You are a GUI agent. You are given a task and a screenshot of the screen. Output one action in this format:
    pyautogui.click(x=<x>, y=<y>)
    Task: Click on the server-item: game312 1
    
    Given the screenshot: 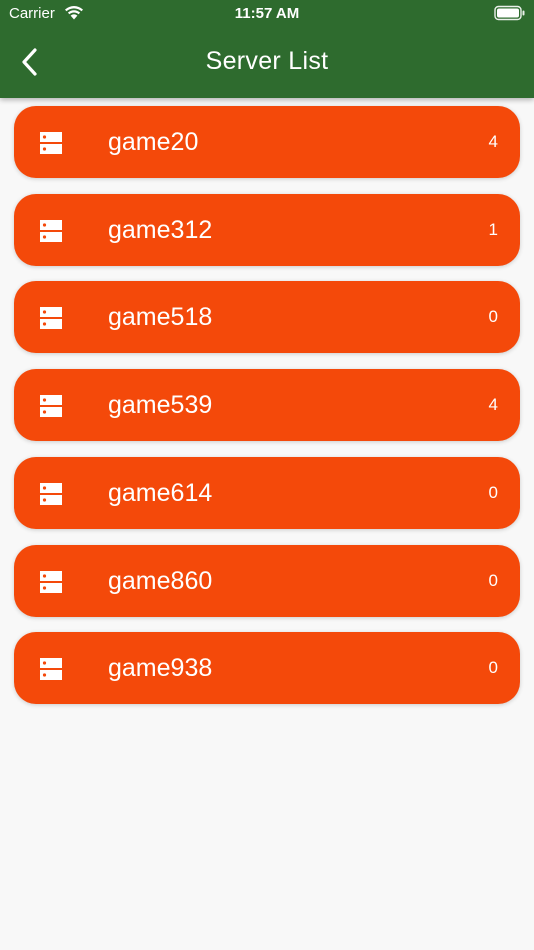 What is the action you would take?
    pyautogui.click(x=267, y=230)
    